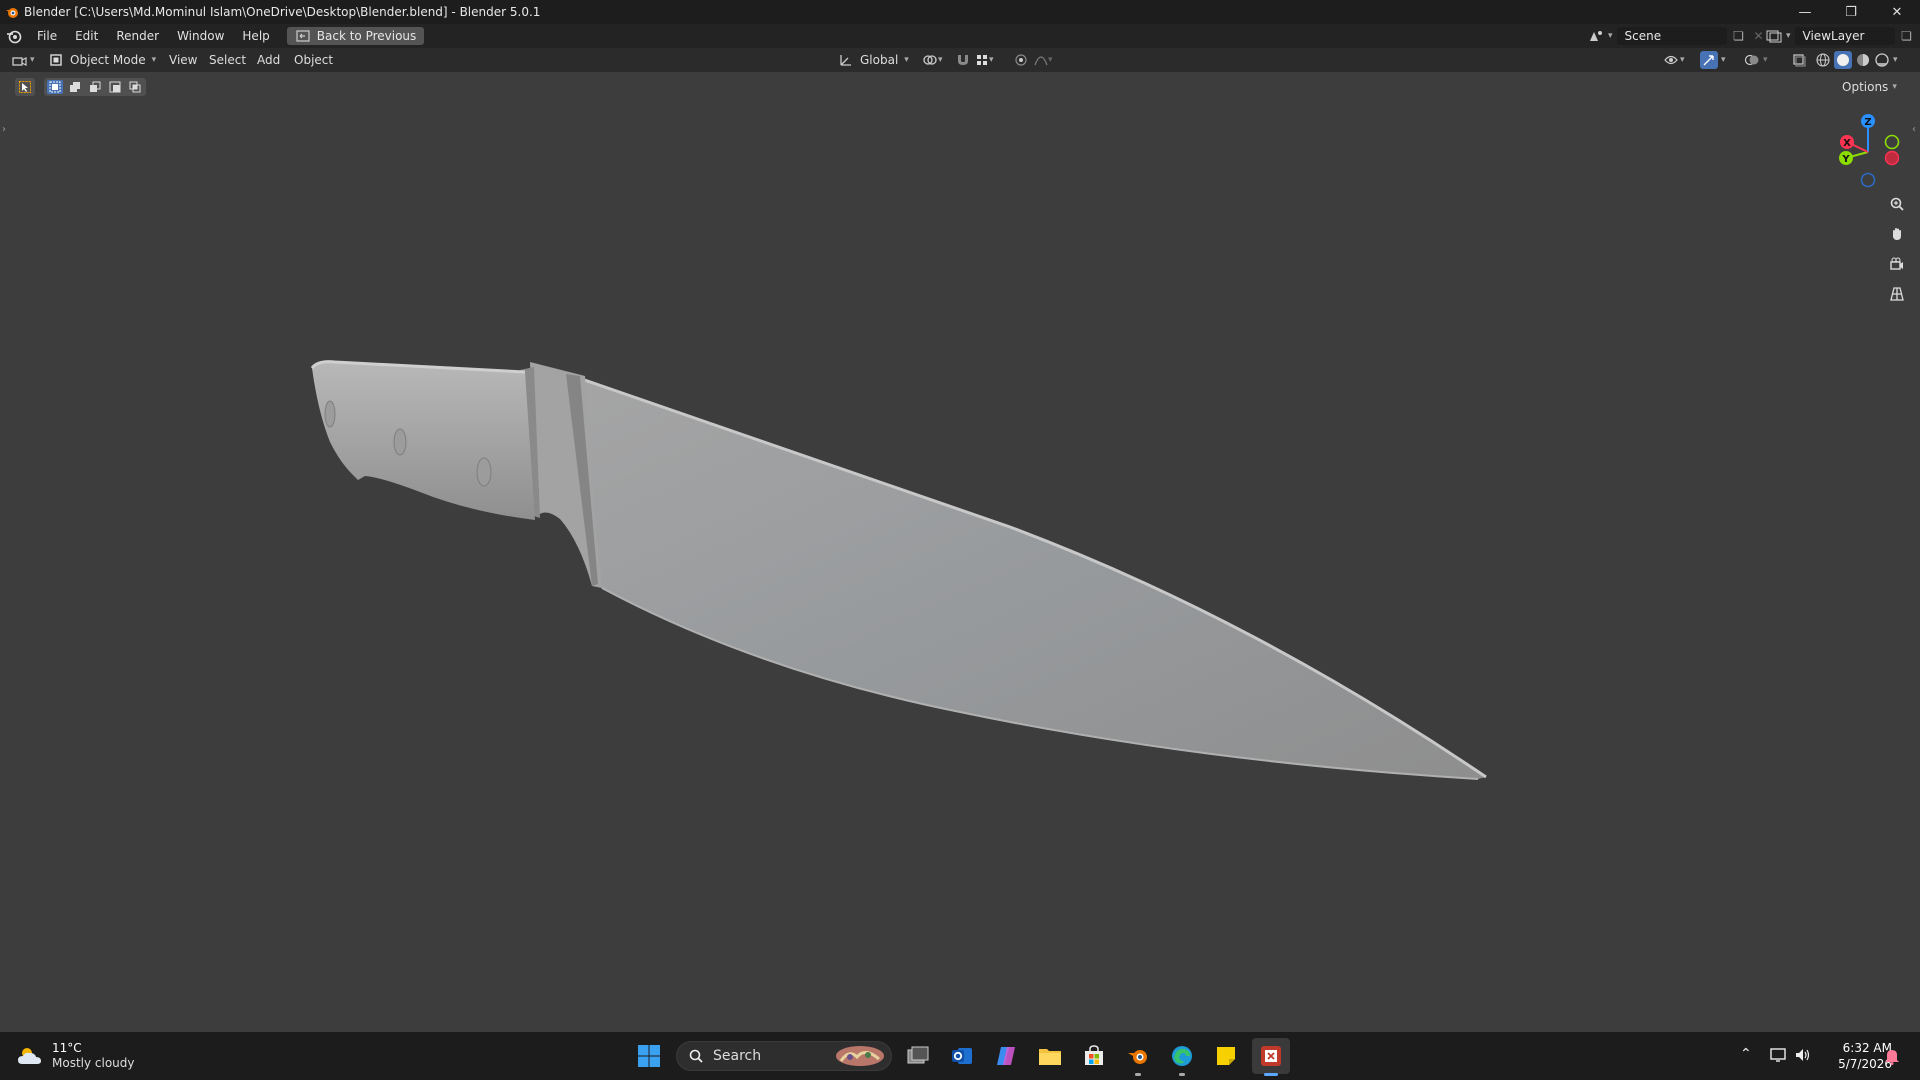  Describe the element at coordinates (75, 1056) in the screenshot. I see `weather-widget: 11°C Mostly cloudy` at that location.